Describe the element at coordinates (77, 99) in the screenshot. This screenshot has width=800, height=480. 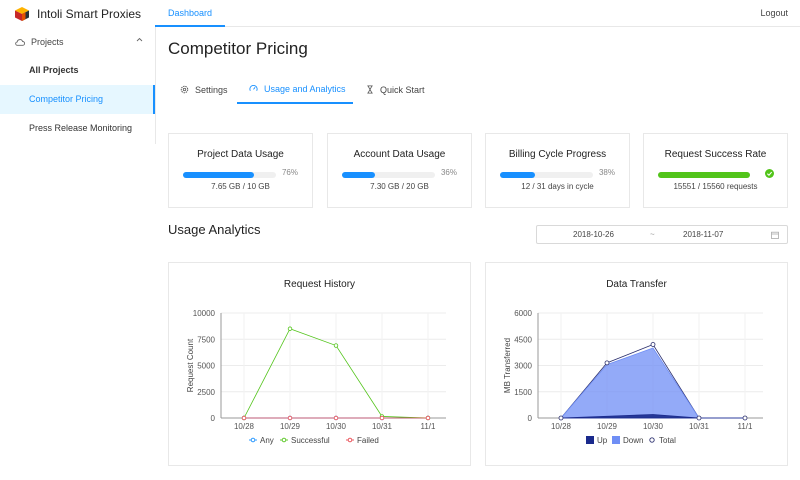
I see `sidebar-item-competitor-pricing: Competitor Pricing` at that location.